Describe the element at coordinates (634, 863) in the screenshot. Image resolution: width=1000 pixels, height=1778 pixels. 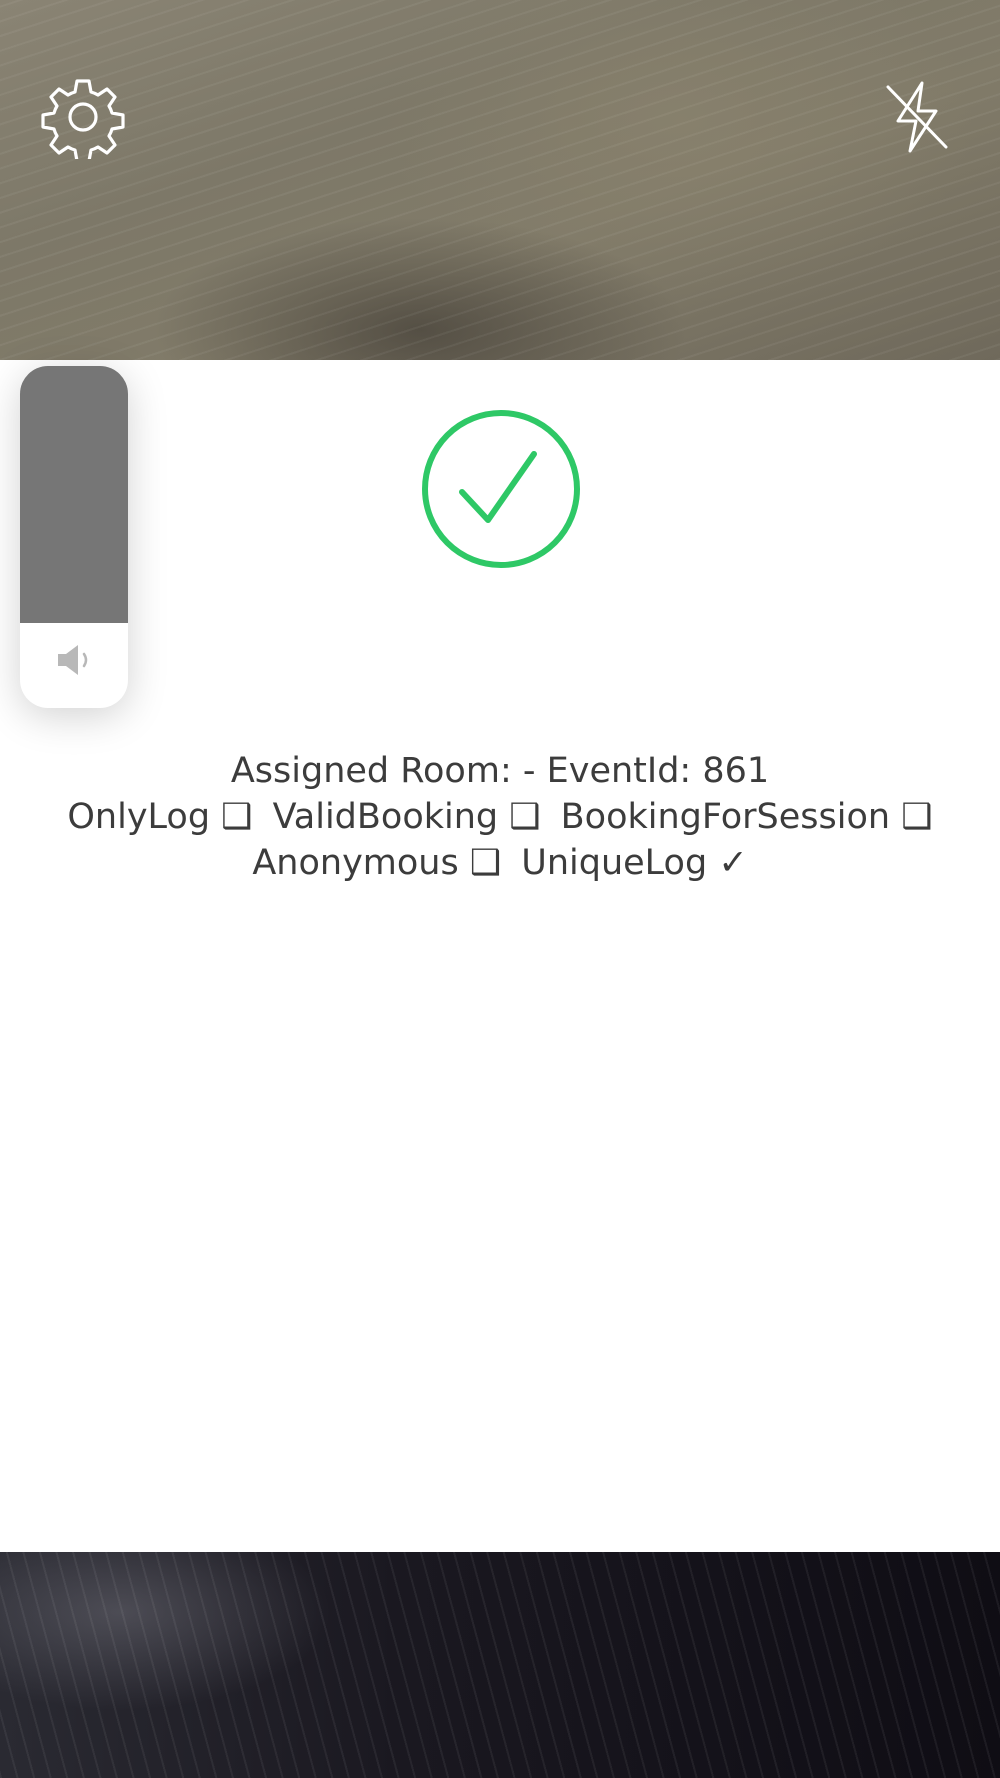
I see `flag-unique-log: UniqueLog ✓` at that location.